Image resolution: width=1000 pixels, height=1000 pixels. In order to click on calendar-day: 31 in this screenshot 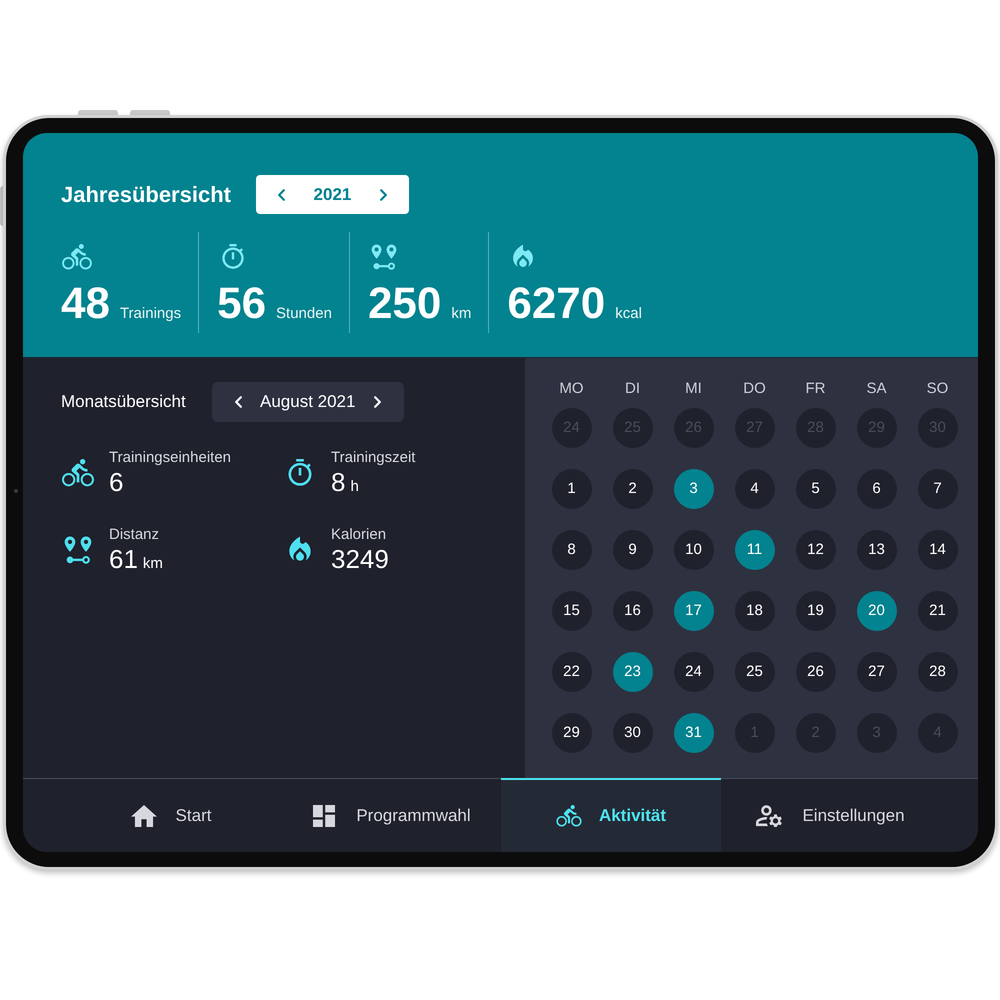, I will do `click(694, 733)`.